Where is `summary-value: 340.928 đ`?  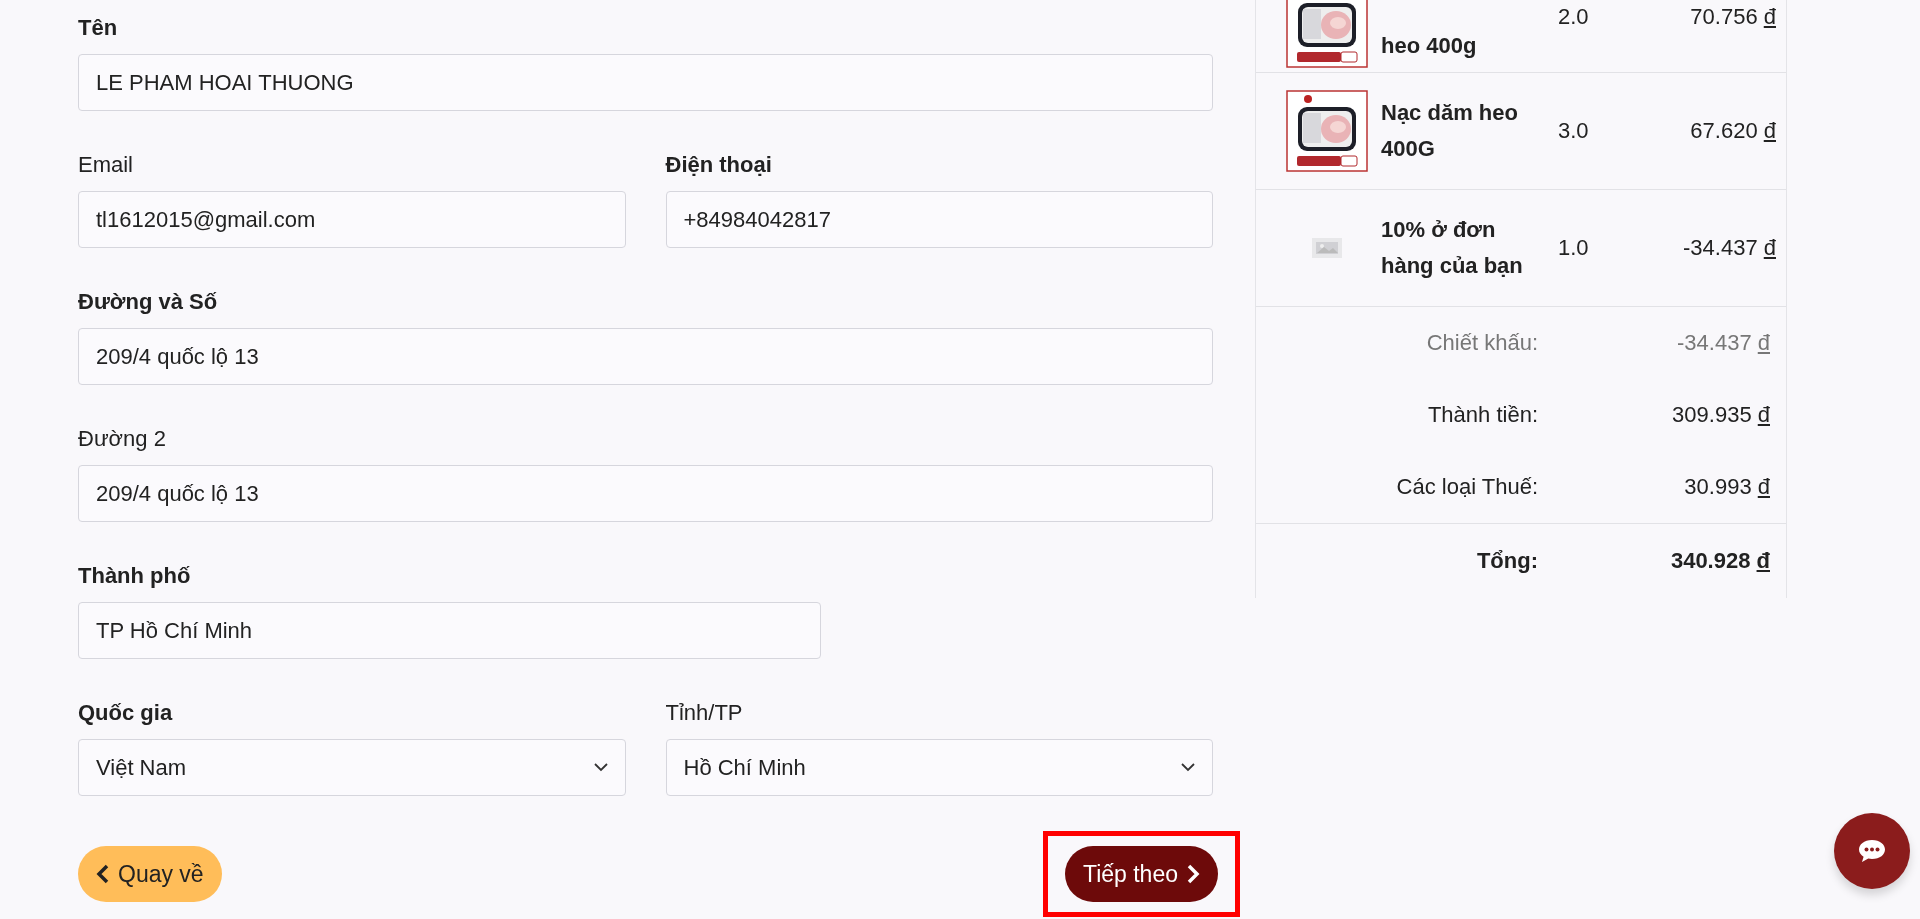 summary-value: 340.928 đ is located at coordinates (1719, 561).